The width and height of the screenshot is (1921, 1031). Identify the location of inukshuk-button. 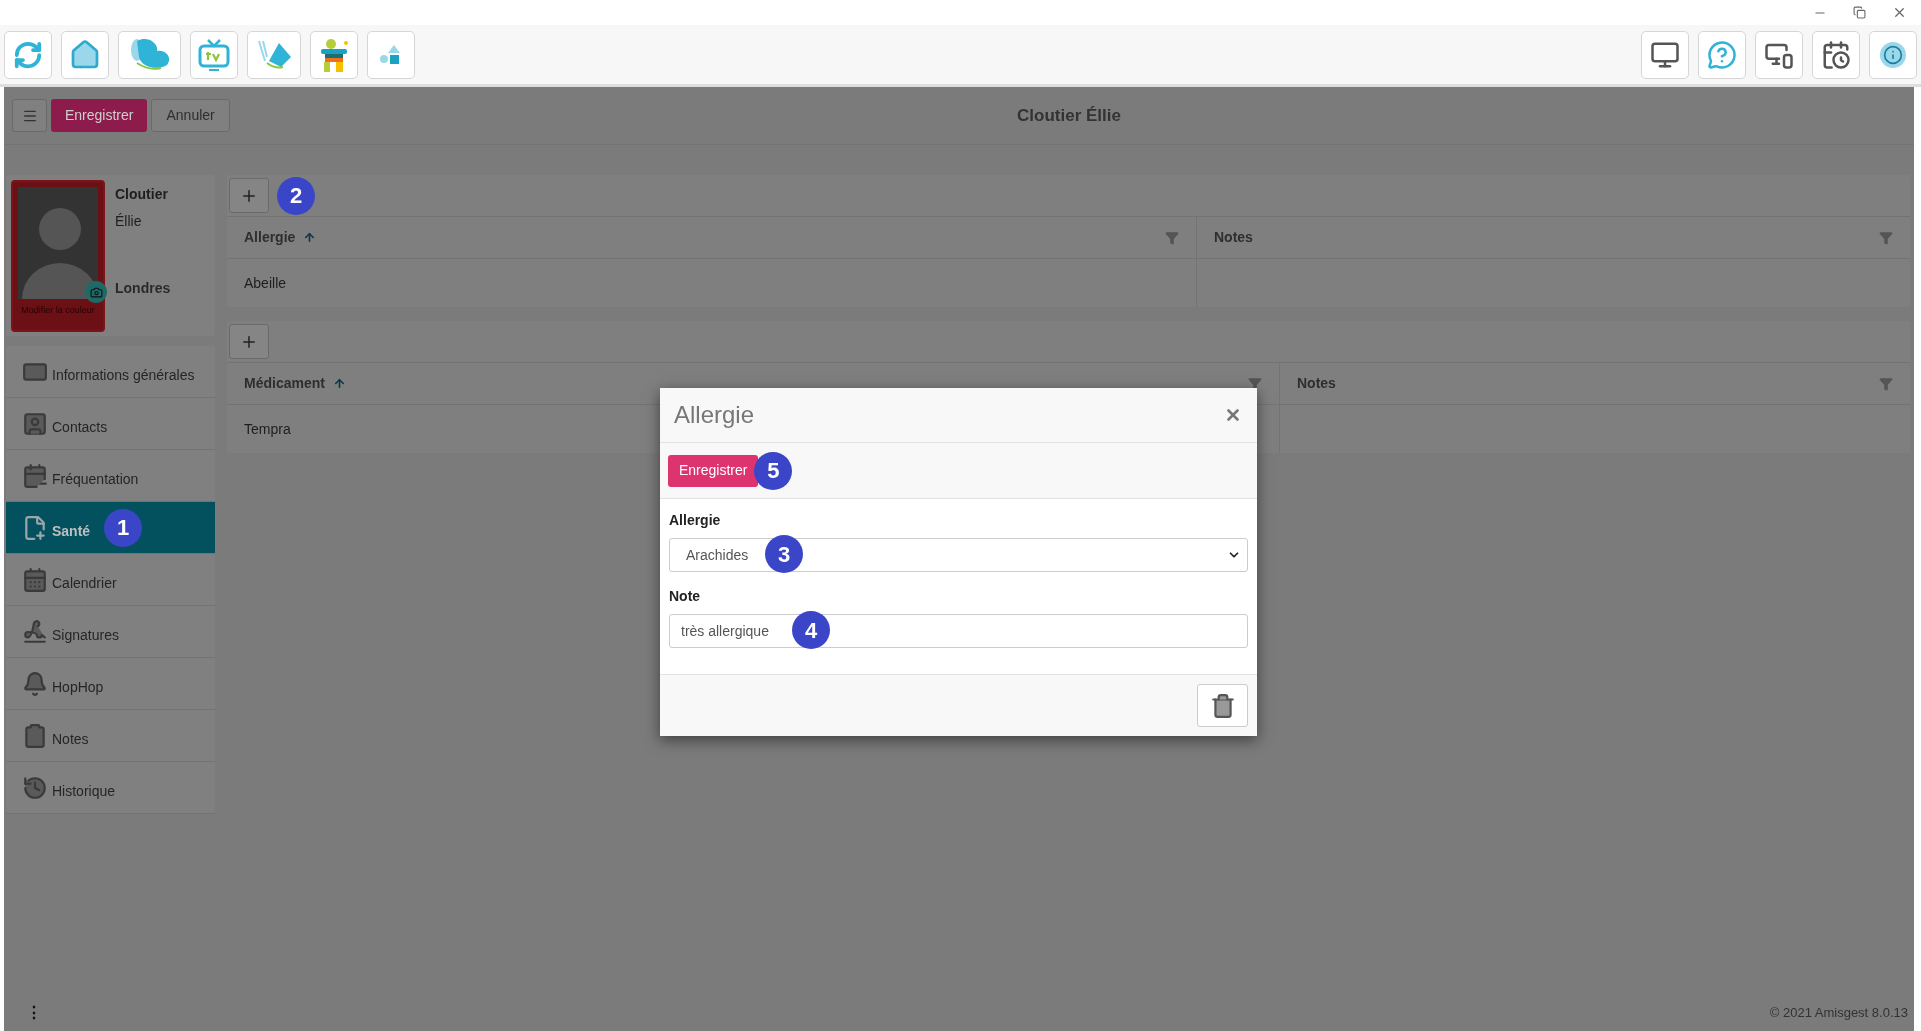
(334, 54).